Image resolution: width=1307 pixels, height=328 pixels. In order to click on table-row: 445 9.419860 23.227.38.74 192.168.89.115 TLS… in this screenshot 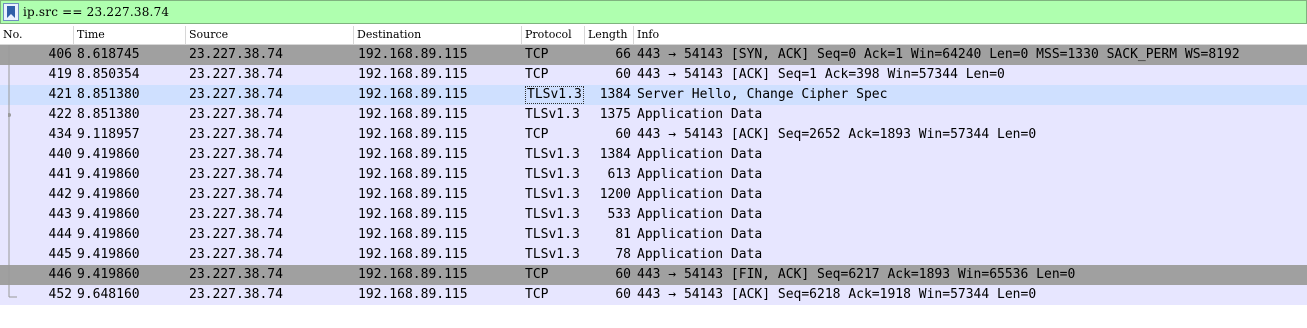, I will do `click(653, 255)`.